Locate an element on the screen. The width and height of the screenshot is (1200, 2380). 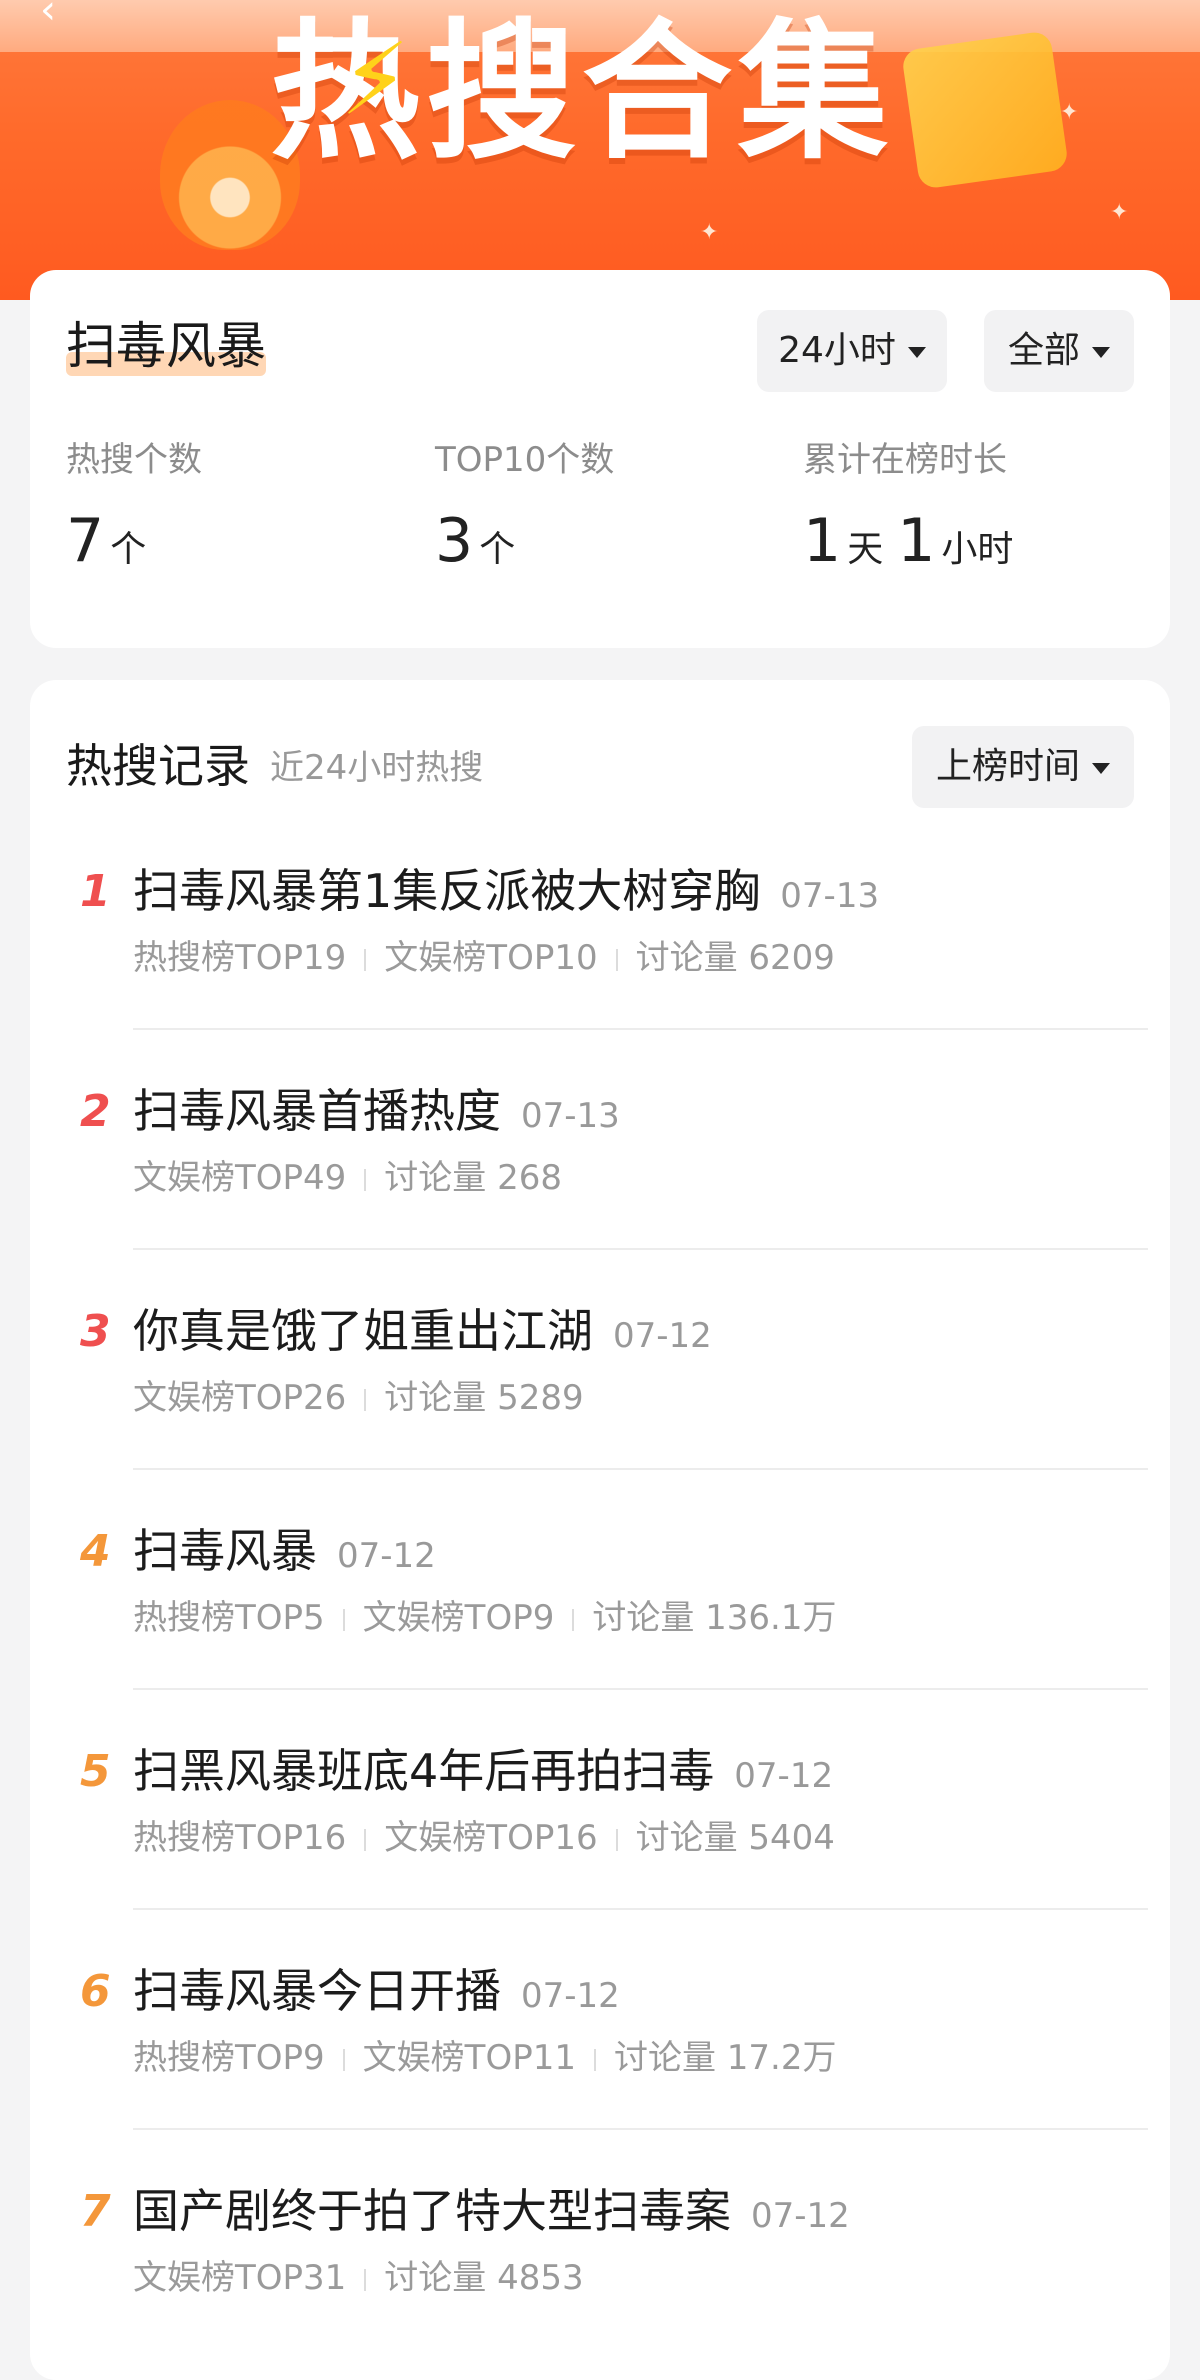
scope-filter-label: 全部 is located at coordinates (1043, 350).